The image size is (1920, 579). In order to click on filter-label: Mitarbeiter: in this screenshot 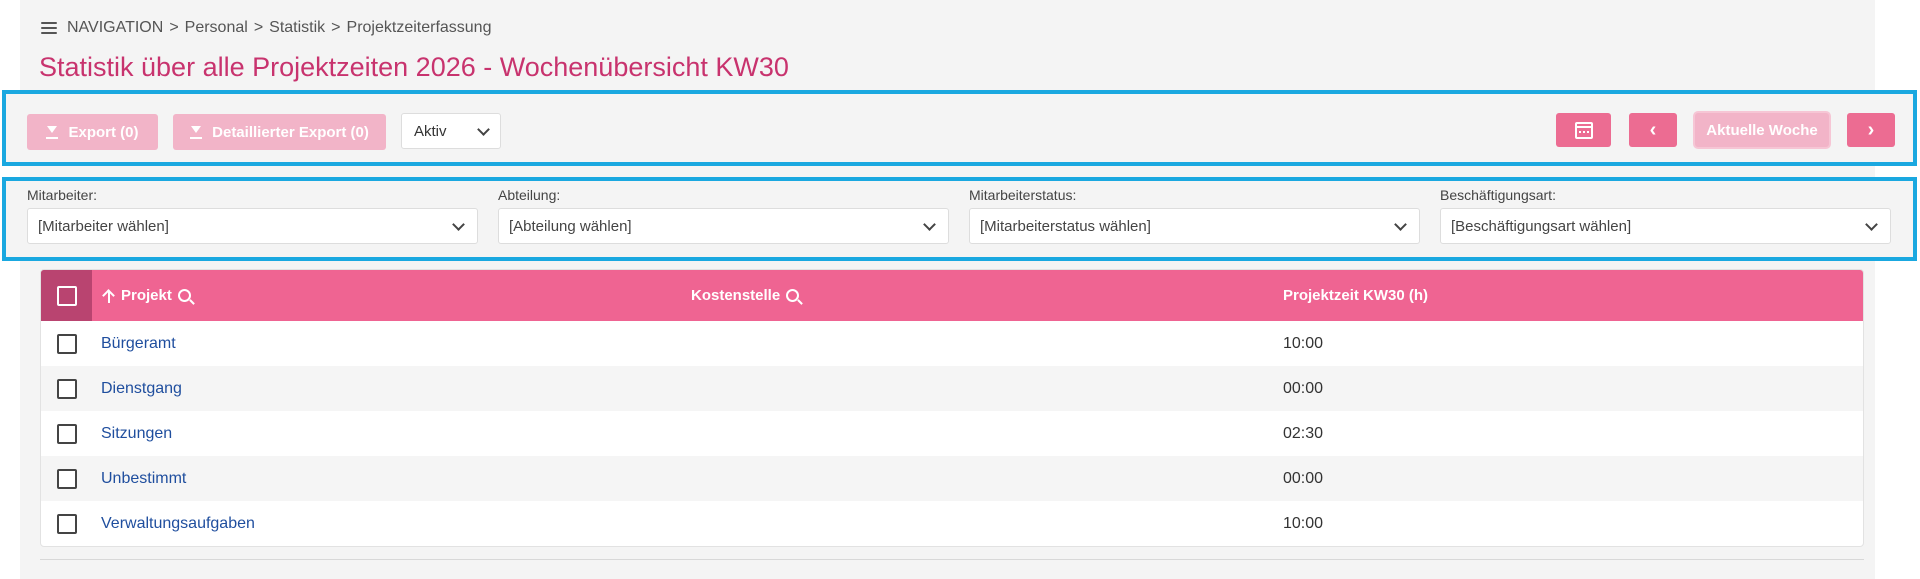, I will do `click(62, 195)`.